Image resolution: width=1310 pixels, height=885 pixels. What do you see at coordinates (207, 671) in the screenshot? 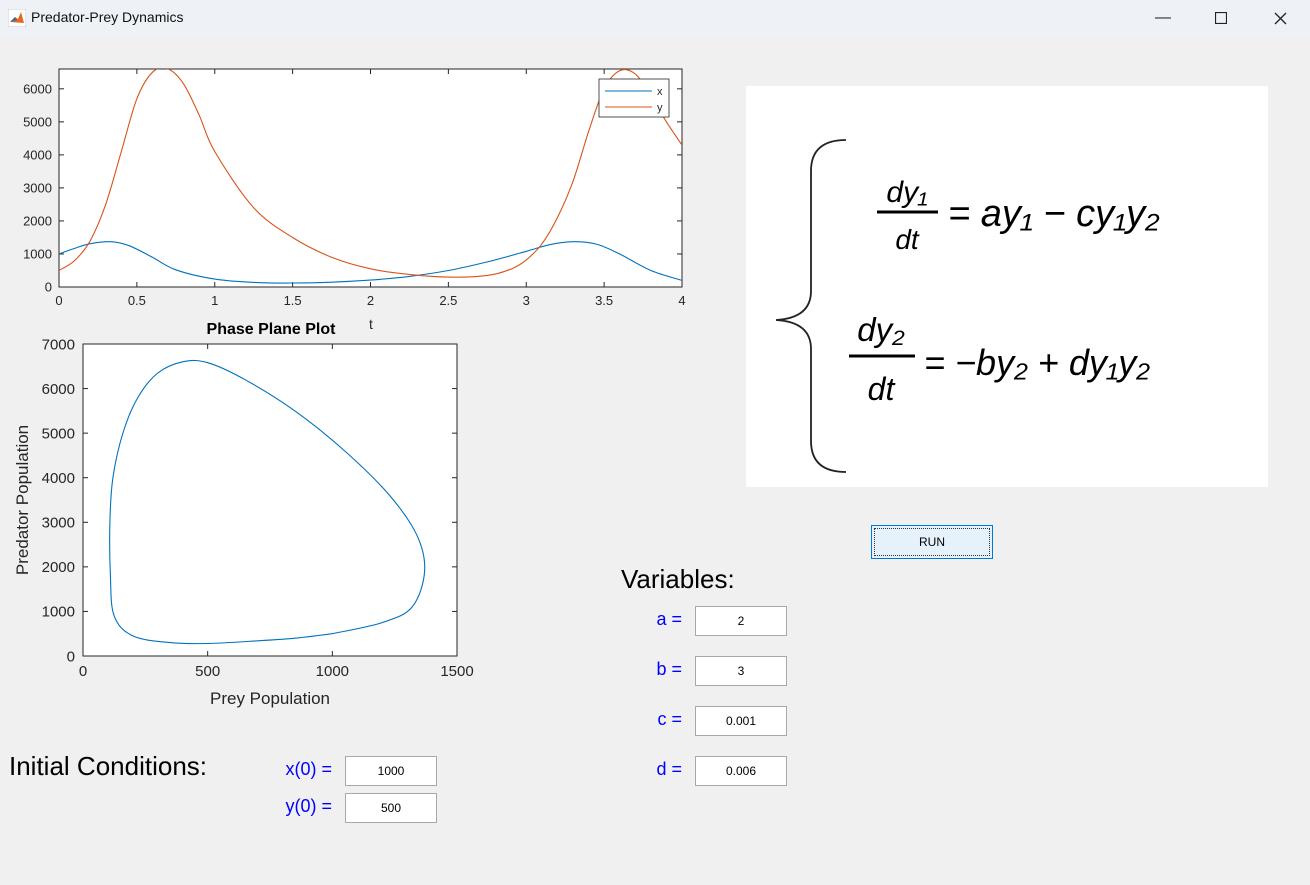
I see `pp-xtick-label: 500` at bounding box center [207, 671].